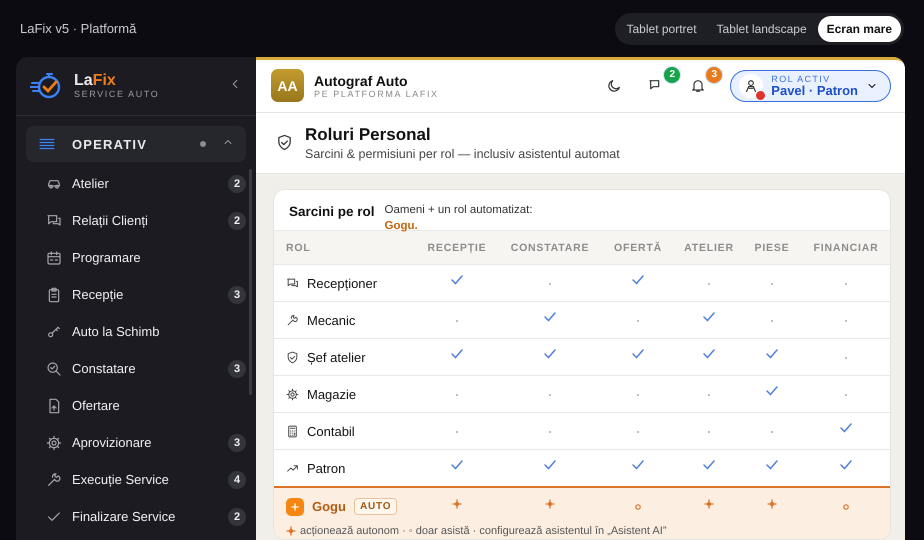  I want to click on sidebar-item: Programare, so click(136, 257).